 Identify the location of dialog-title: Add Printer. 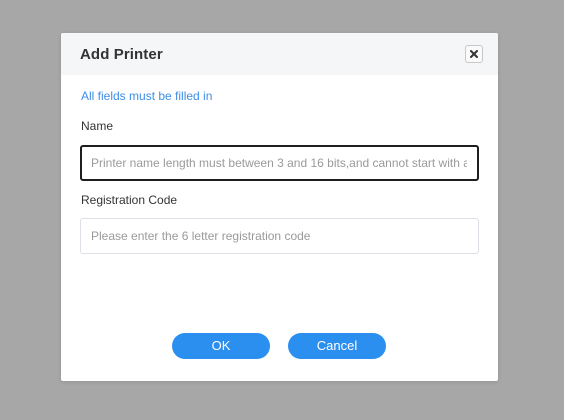
(121, 54).